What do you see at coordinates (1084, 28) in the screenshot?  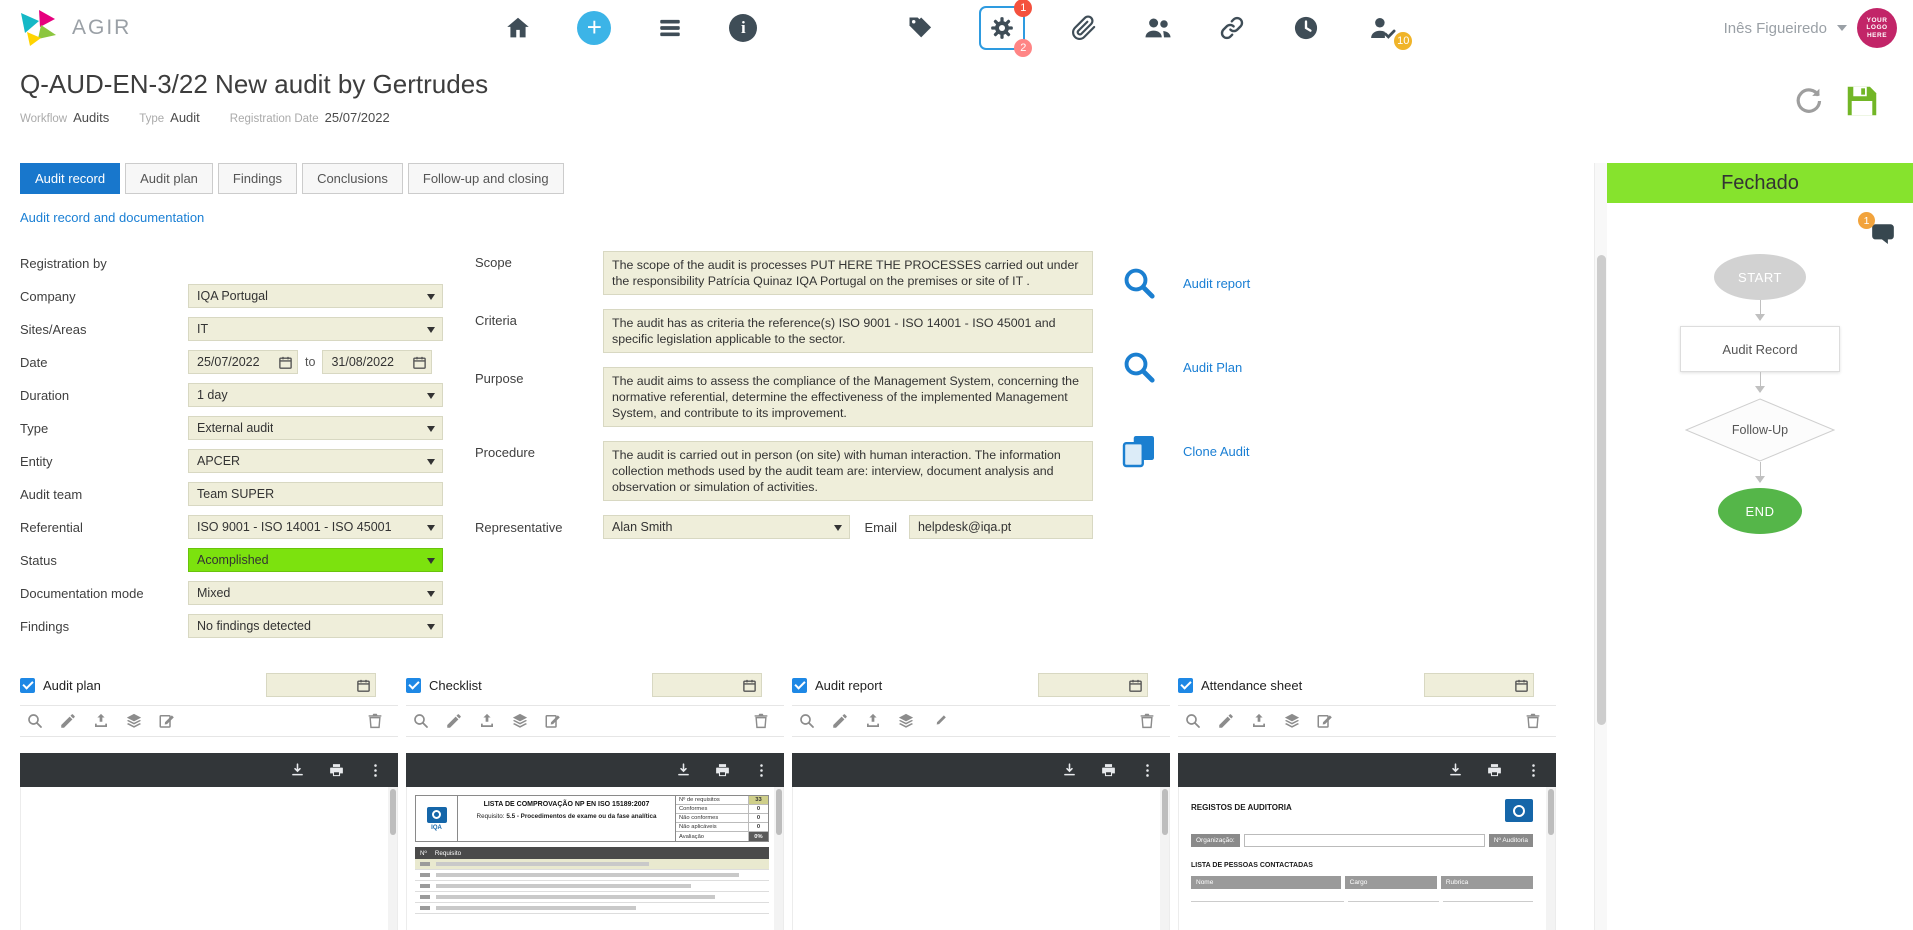 I see `attachment-icon` at bounding box center [1084, 28].